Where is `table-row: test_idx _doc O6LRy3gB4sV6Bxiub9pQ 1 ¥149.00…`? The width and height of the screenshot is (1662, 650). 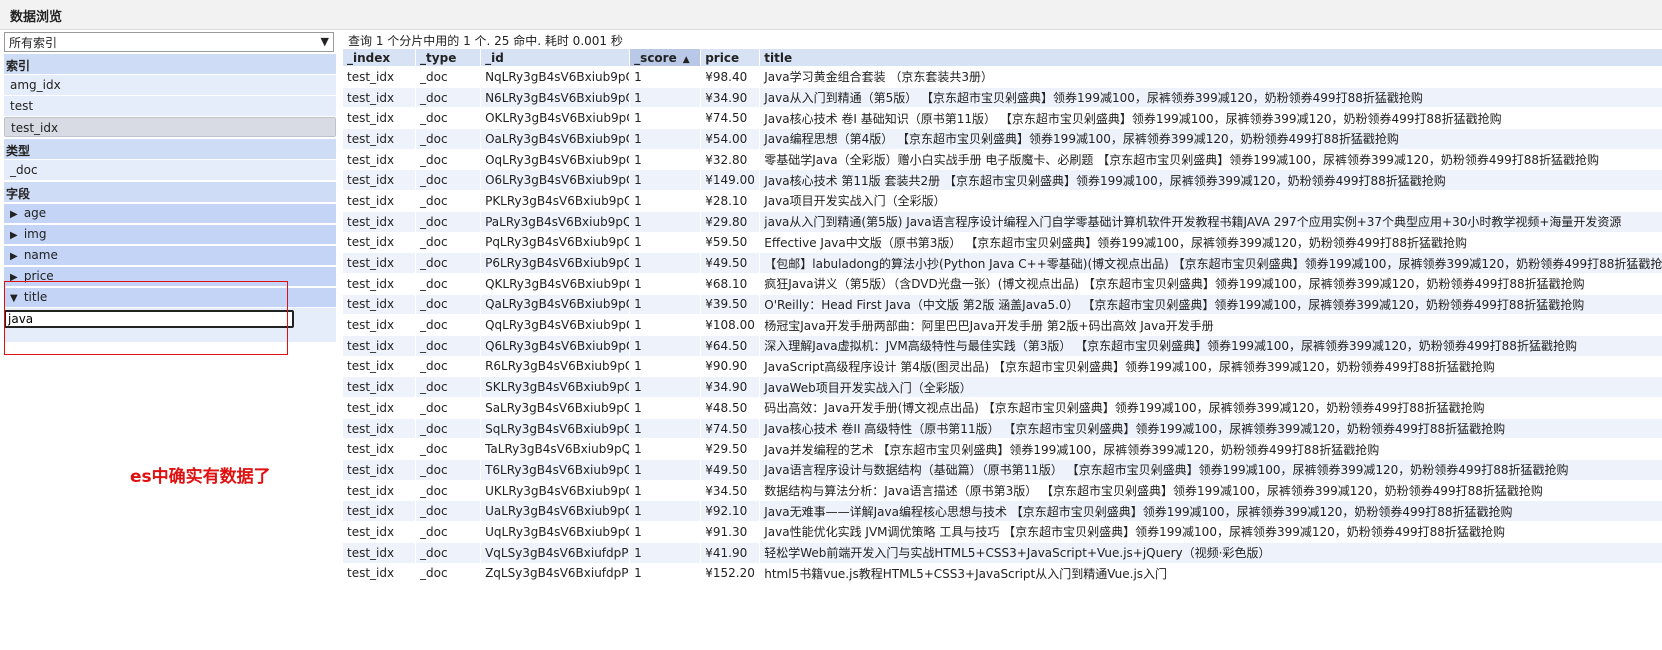
table-row: test_idx _doc O6LRy3gB4sV6Bxiub9pQ 1 ¥149.00… is located at coordinates (1002, 180).